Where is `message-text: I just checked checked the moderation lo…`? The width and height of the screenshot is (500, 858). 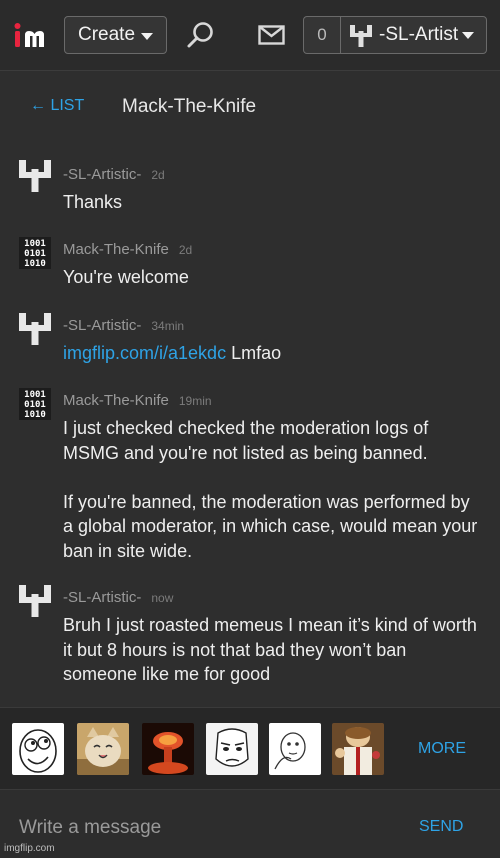
message-text: I just checked checked the moderation lo… is located at coordinates (273, 489).